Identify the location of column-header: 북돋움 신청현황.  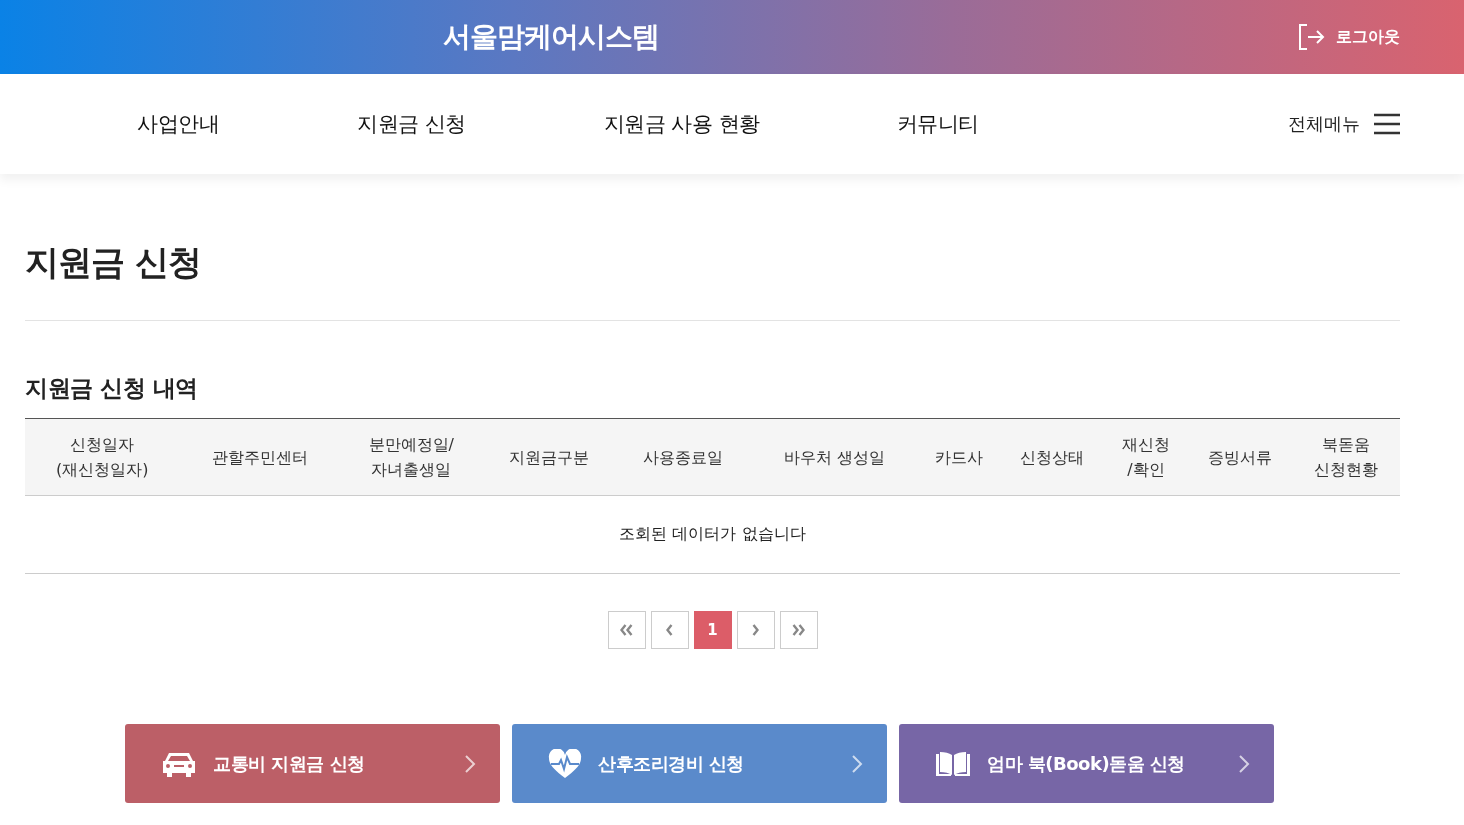
(1346, 457).